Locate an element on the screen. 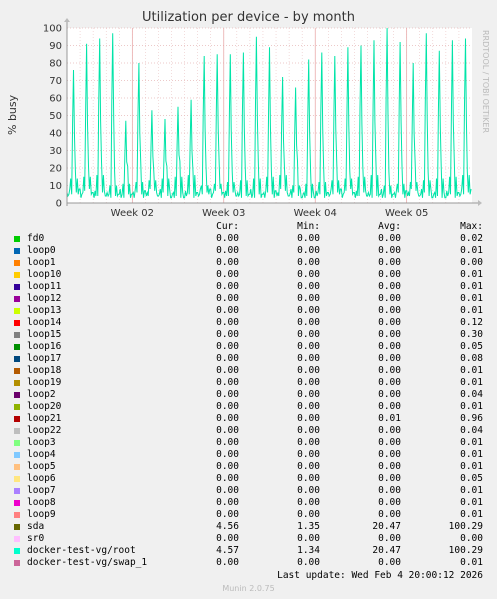 Image resolution: width=497 pixels, height=599 pixels. legend-series-name: sr0 is located at coordinates (36, 538).